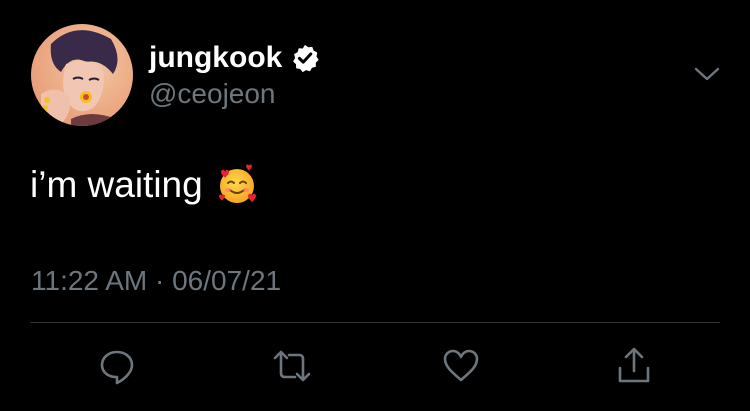 The width and height of the screenshot is (750, 411). What do you see at coordinates (375, 322) in the screenshot?
I see `divider` at bounding box center [375, 322].